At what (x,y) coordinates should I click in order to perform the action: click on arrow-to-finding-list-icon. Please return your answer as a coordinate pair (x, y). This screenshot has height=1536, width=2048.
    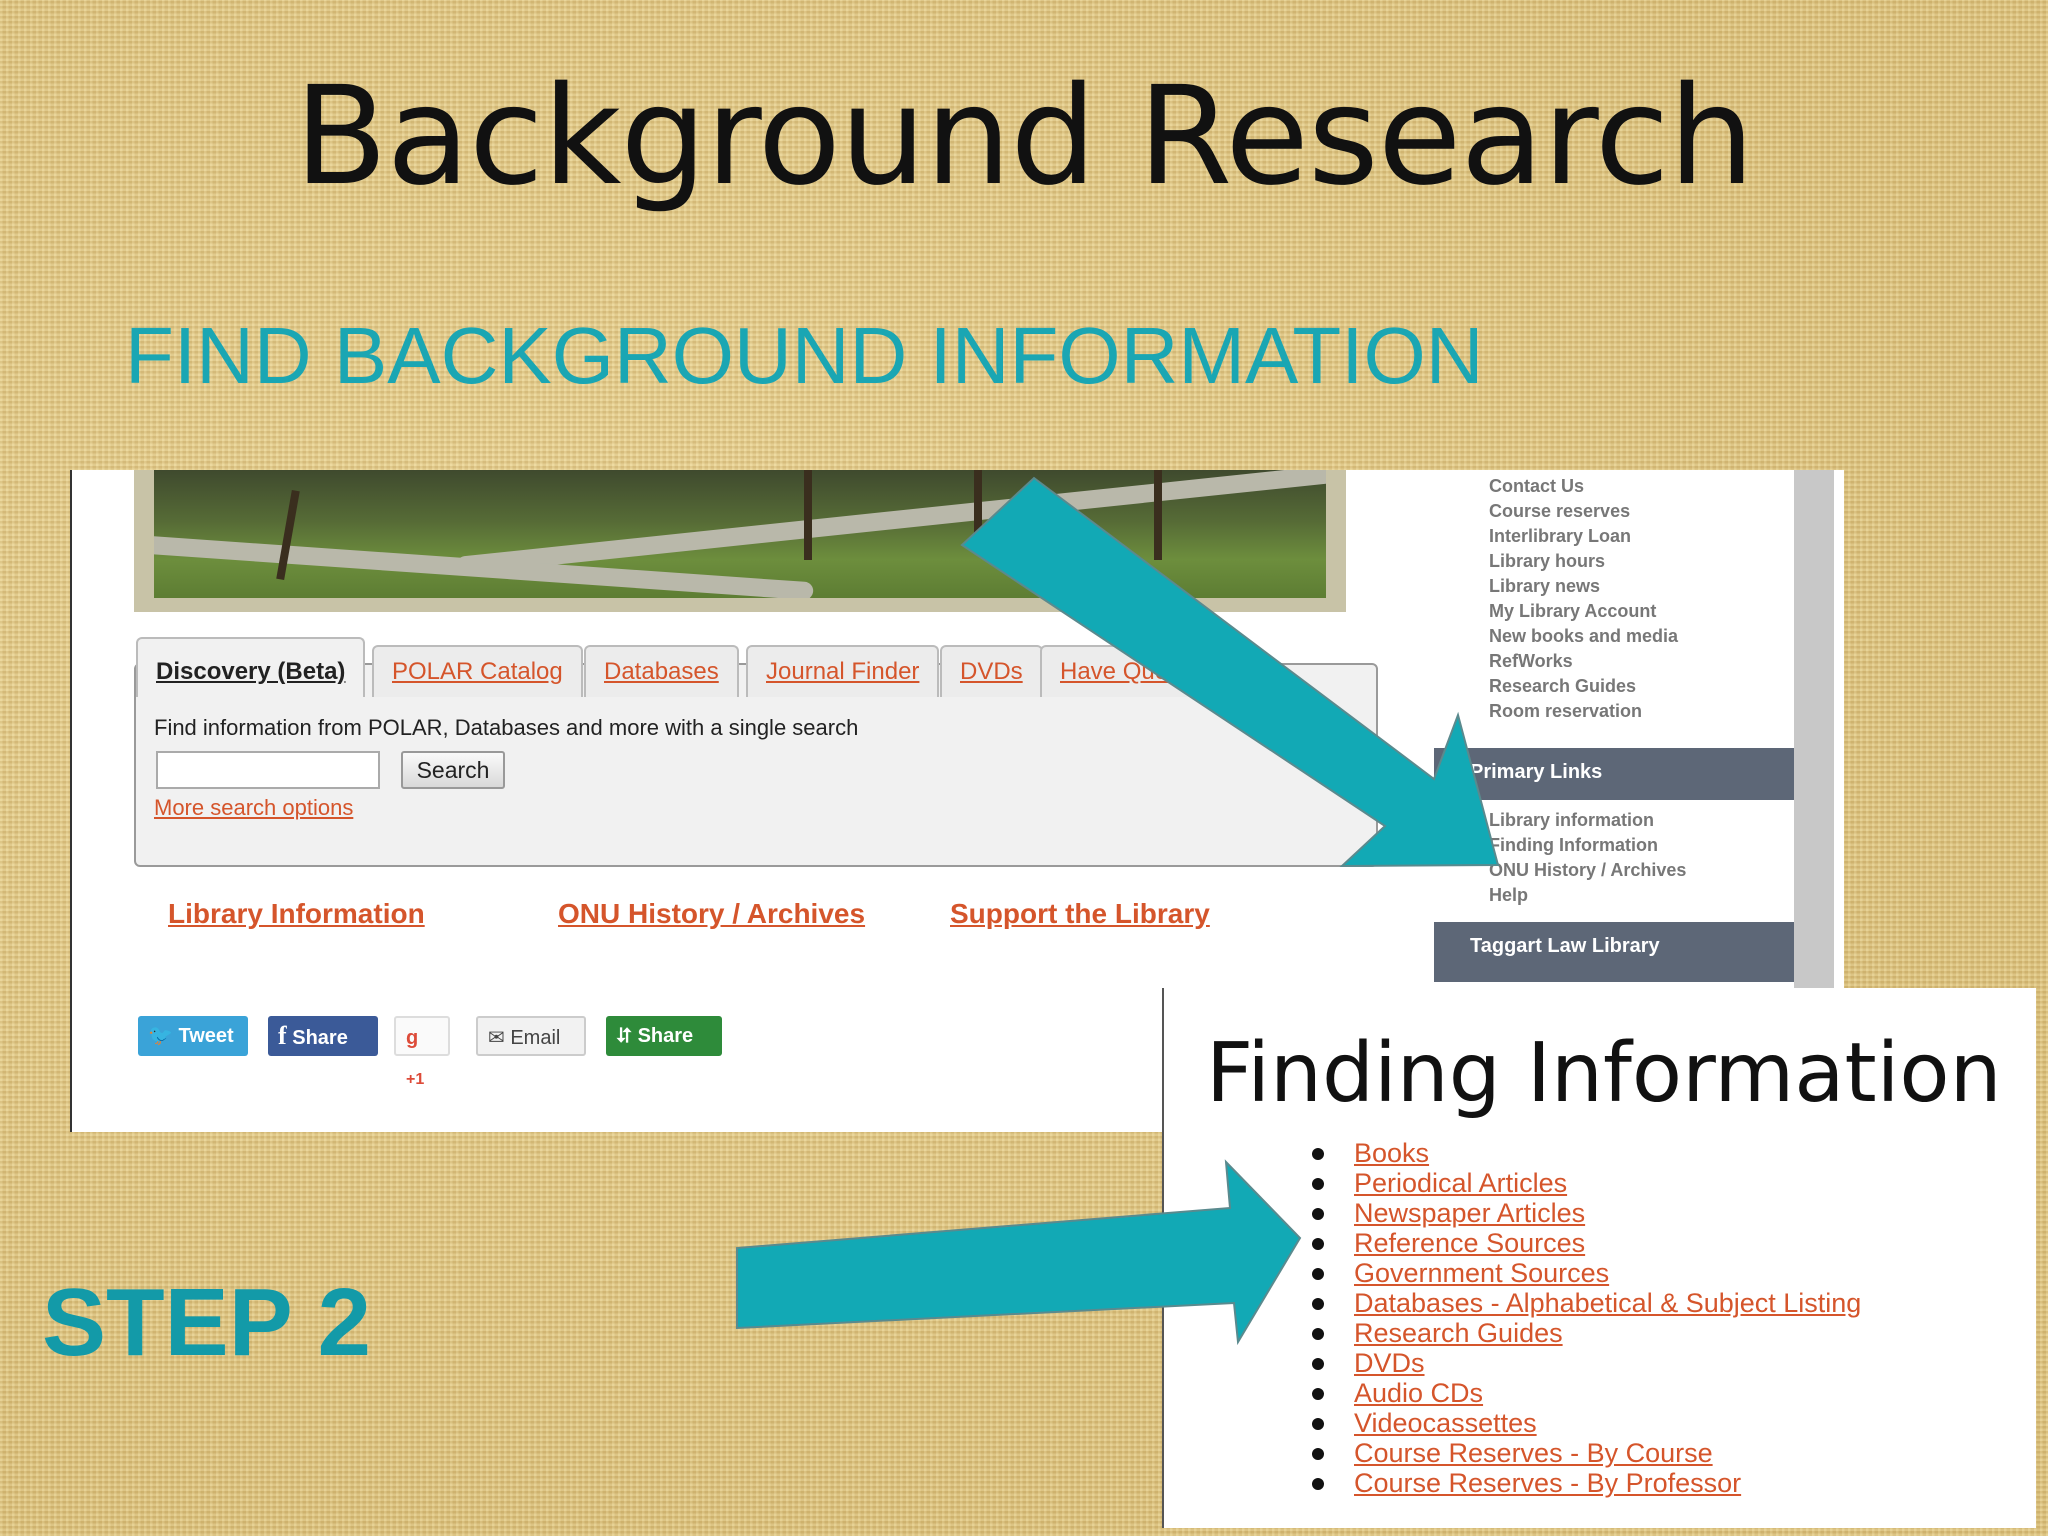
    Looking at the image, I should click on (1019, 1252).